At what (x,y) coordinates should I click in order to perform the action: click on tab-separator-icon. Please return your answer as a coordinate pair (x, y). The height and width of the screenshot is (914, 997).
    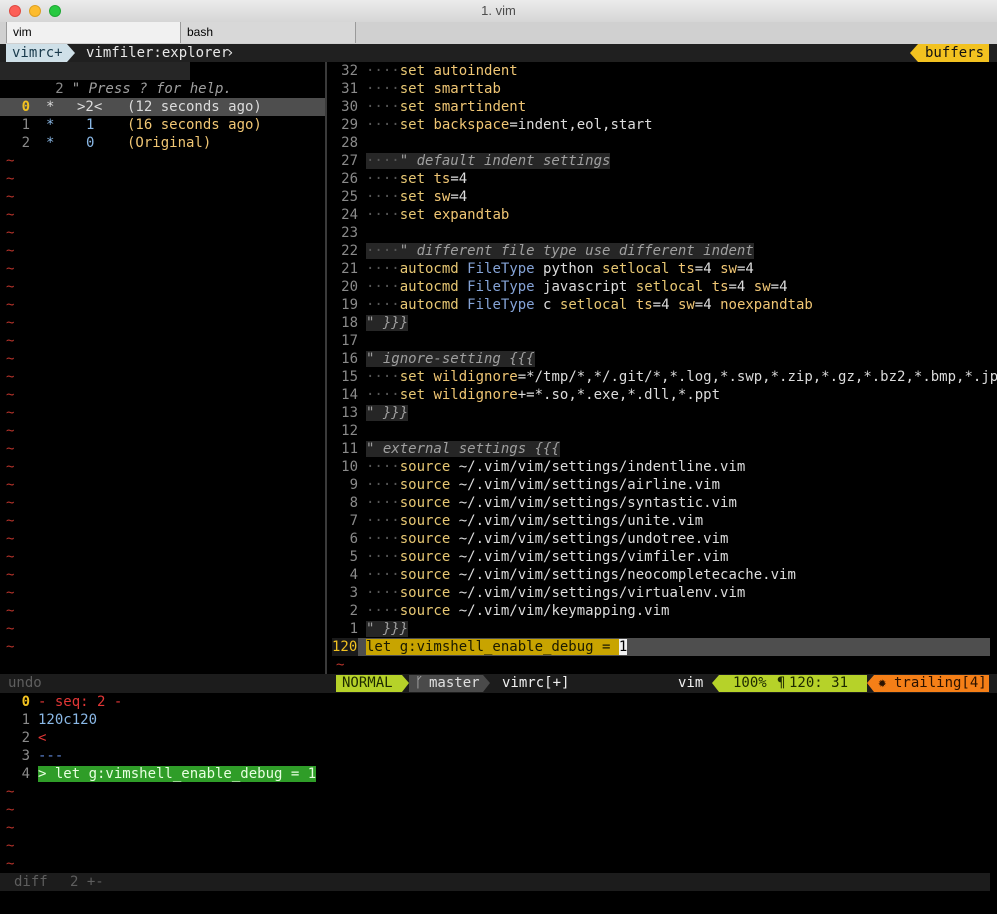
    Looking at the image, I should click on (71, 53).